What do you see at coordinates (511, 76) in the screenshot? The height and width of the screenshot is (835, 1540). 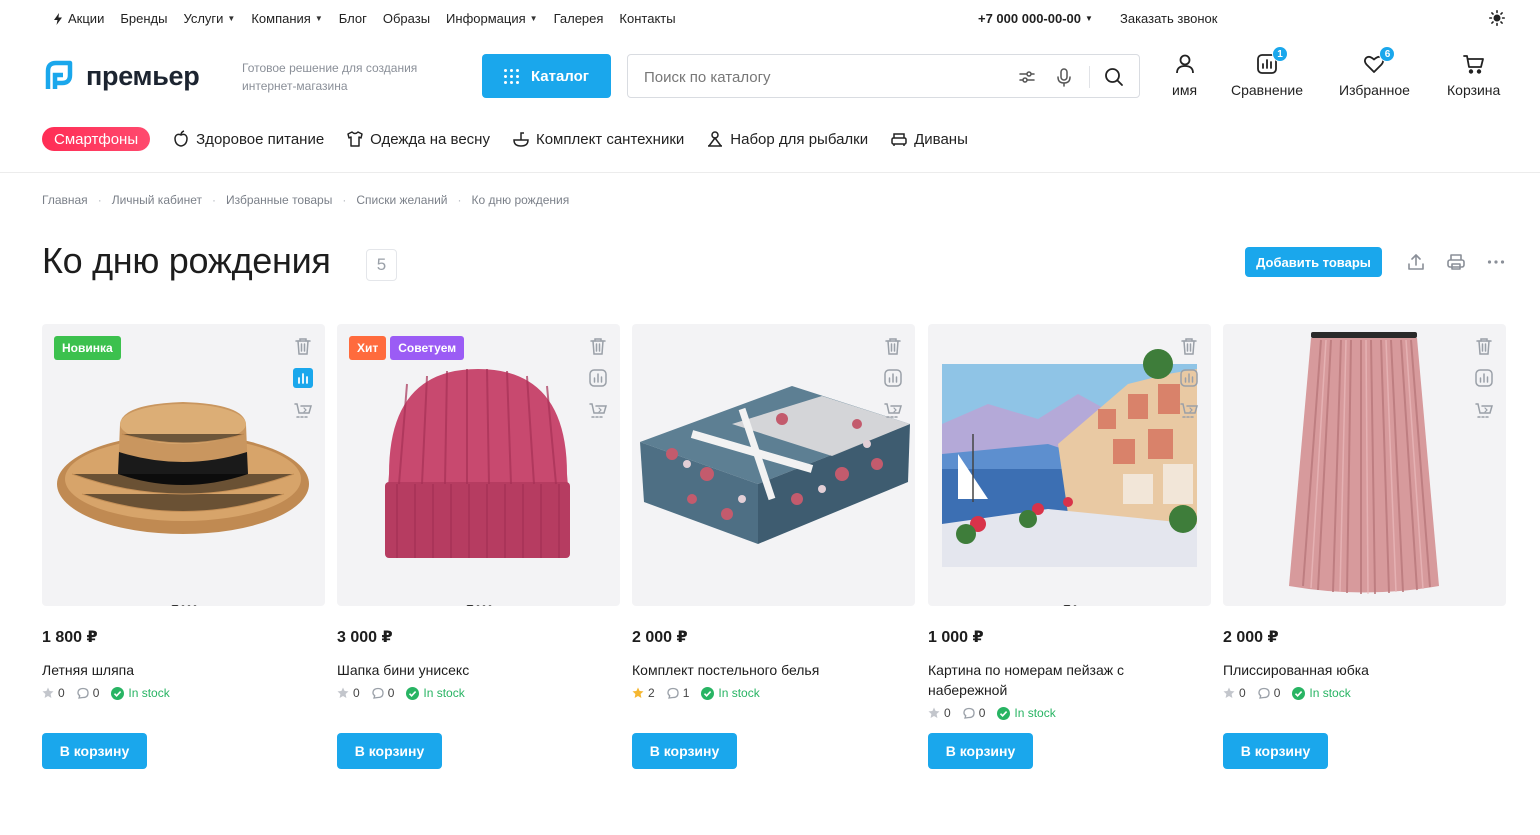 I see `grid-dots-icon` at bounding box center [511, 76].